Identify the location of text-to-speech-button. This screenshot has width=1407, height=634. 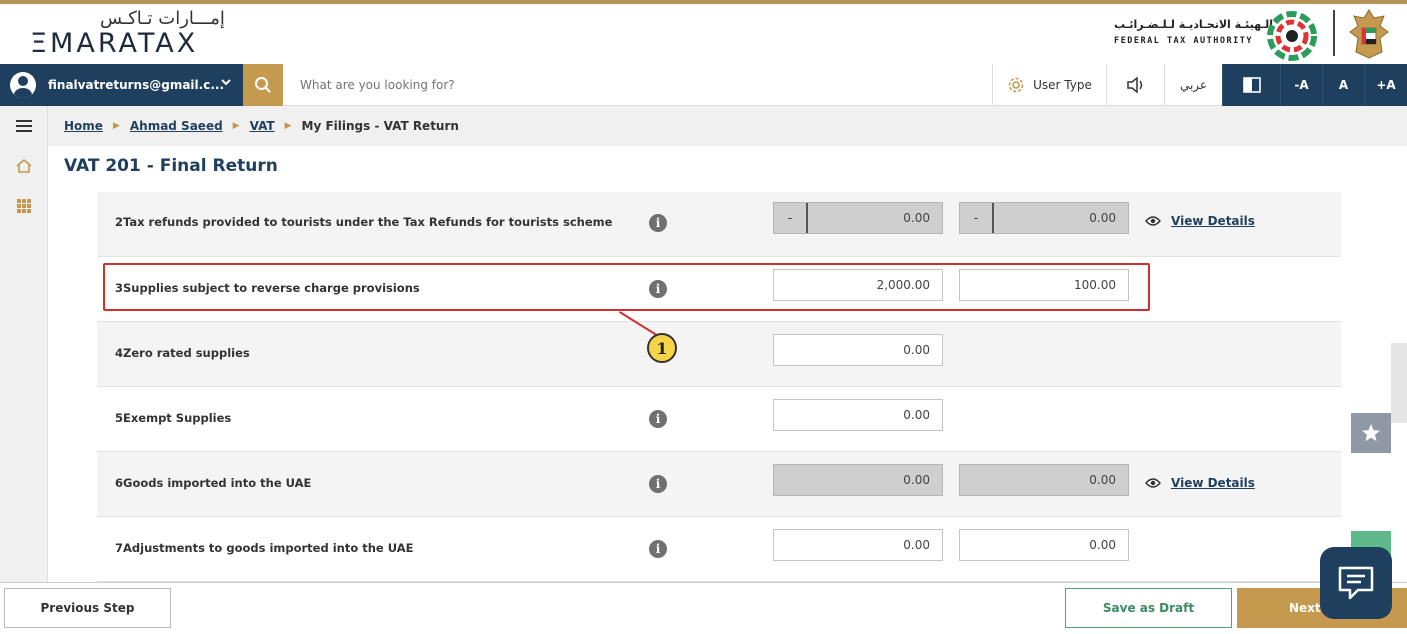
(1135, 85).